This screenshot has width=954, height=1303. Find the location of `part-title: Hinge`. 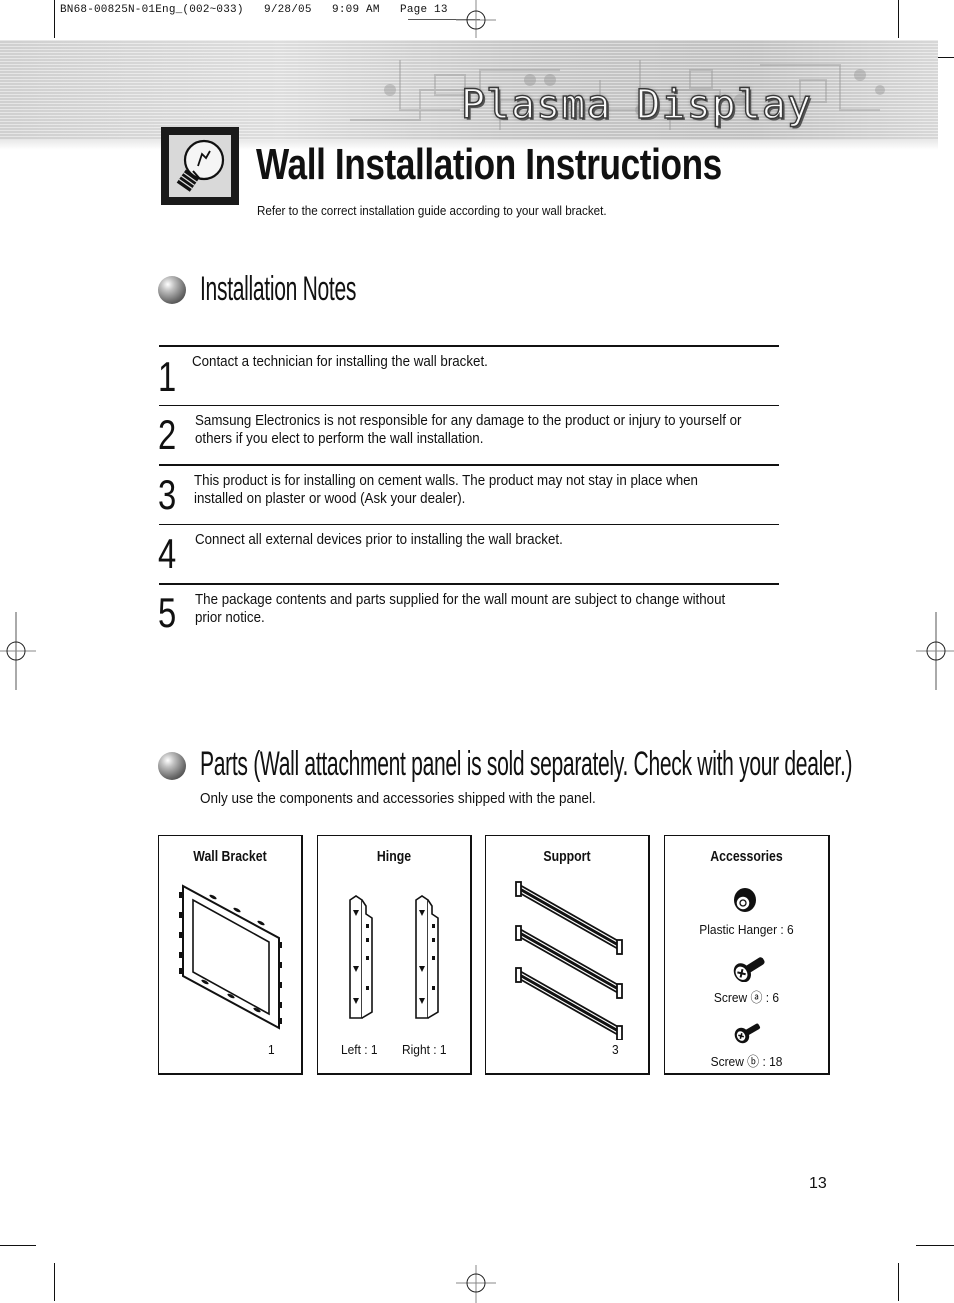

part-title: Hinge is located at coordinates (394, 856).